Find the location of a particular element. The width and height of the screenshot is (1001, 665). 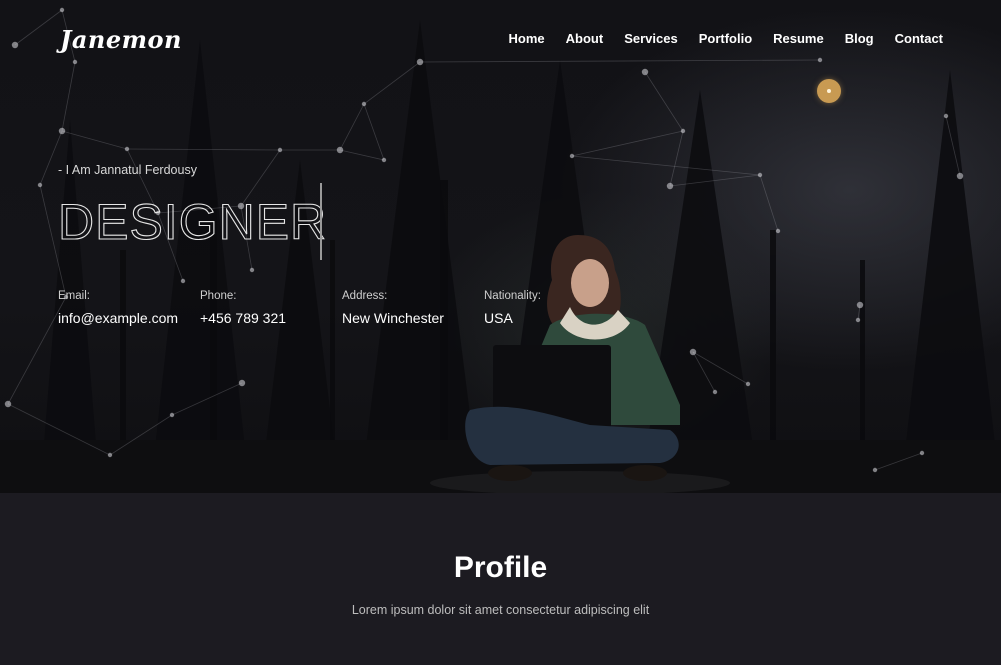

cursor-follower-dot is located at coordinates (829, 91).